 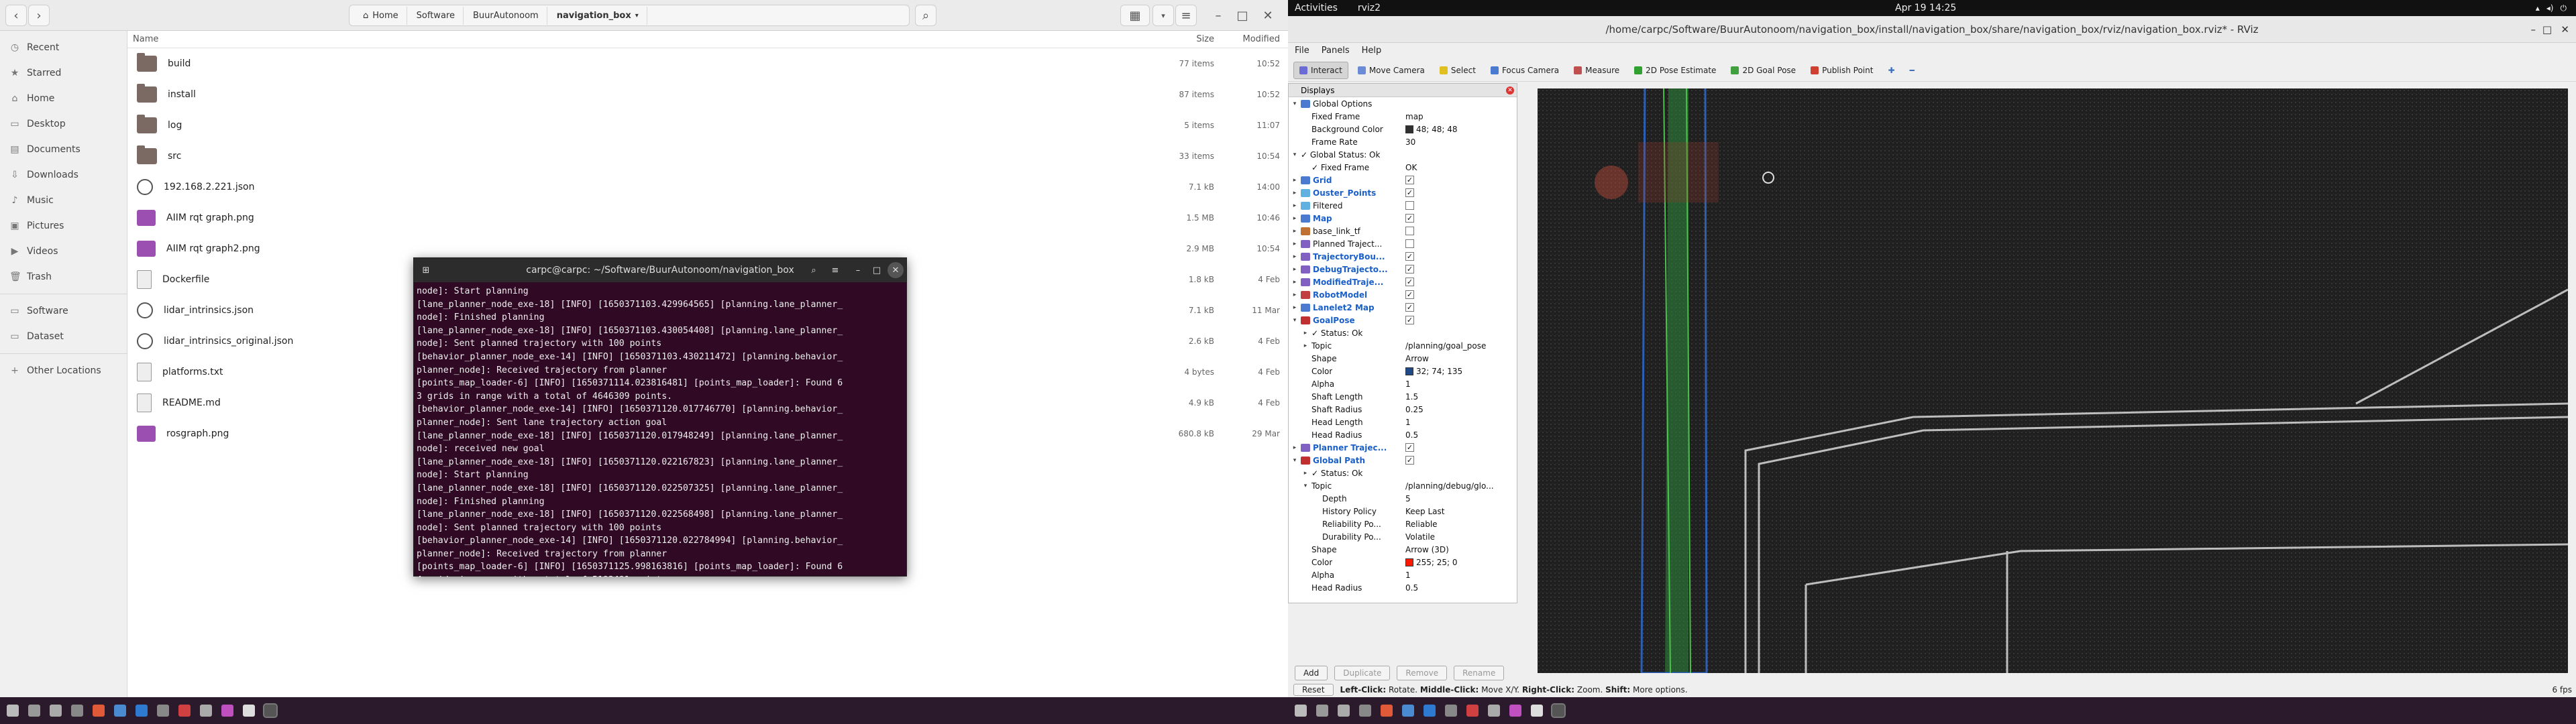 What do you see at coordinates (63, 226) in the screenshot?
I see `sidebar-item-pictures: ▣ Pictures` at bounding box center [63, 226].